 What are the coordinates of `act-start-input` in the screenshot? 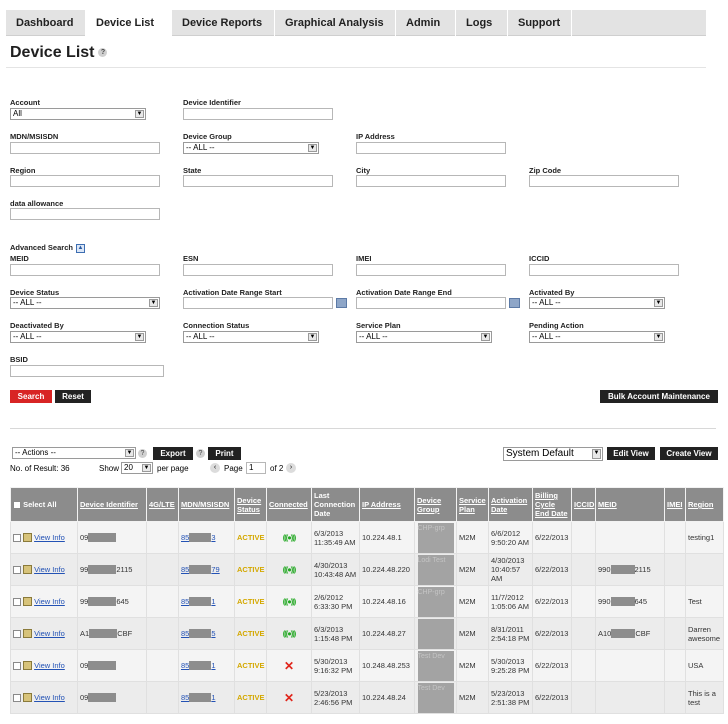 It's located at (258, 303).